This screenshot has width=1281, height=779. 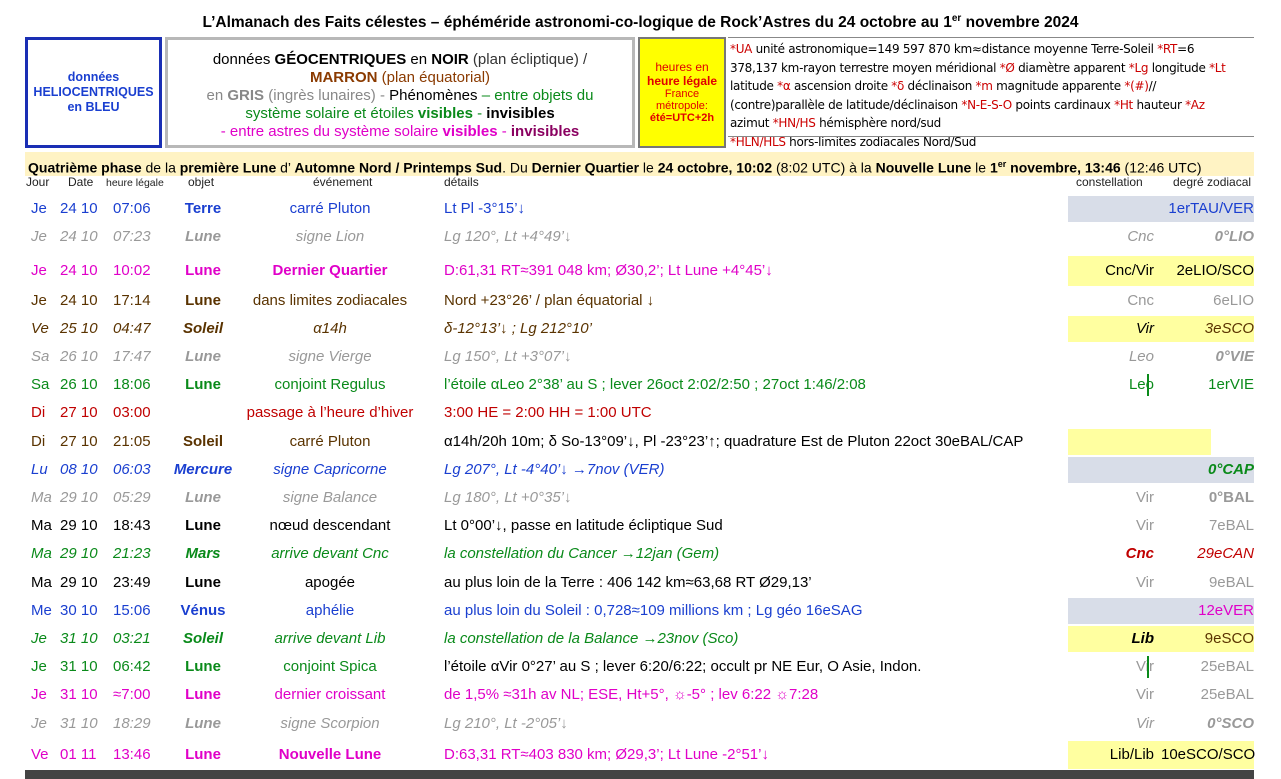 I want to click on row-time: 13:46, so click(x=132, y=754).